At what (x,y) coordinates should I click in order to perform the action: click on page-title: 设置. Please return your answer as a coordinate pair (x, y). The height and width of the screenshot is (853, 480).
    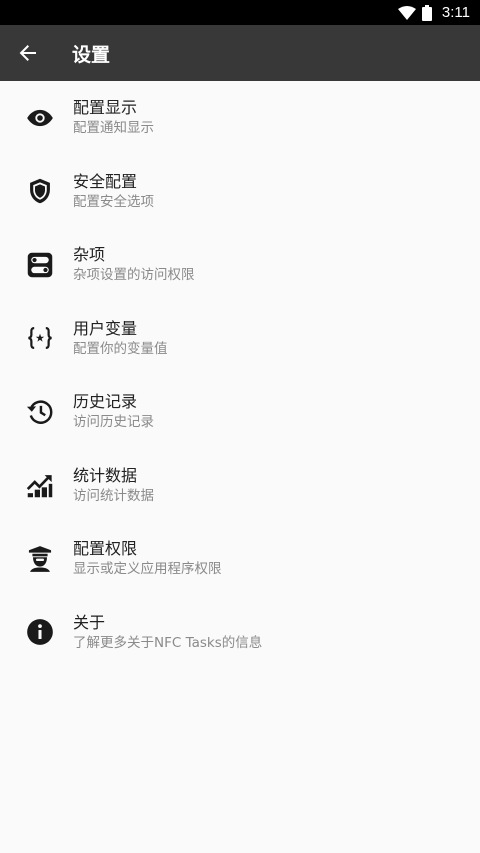
    Looking at the image, I should click on (91, 54).